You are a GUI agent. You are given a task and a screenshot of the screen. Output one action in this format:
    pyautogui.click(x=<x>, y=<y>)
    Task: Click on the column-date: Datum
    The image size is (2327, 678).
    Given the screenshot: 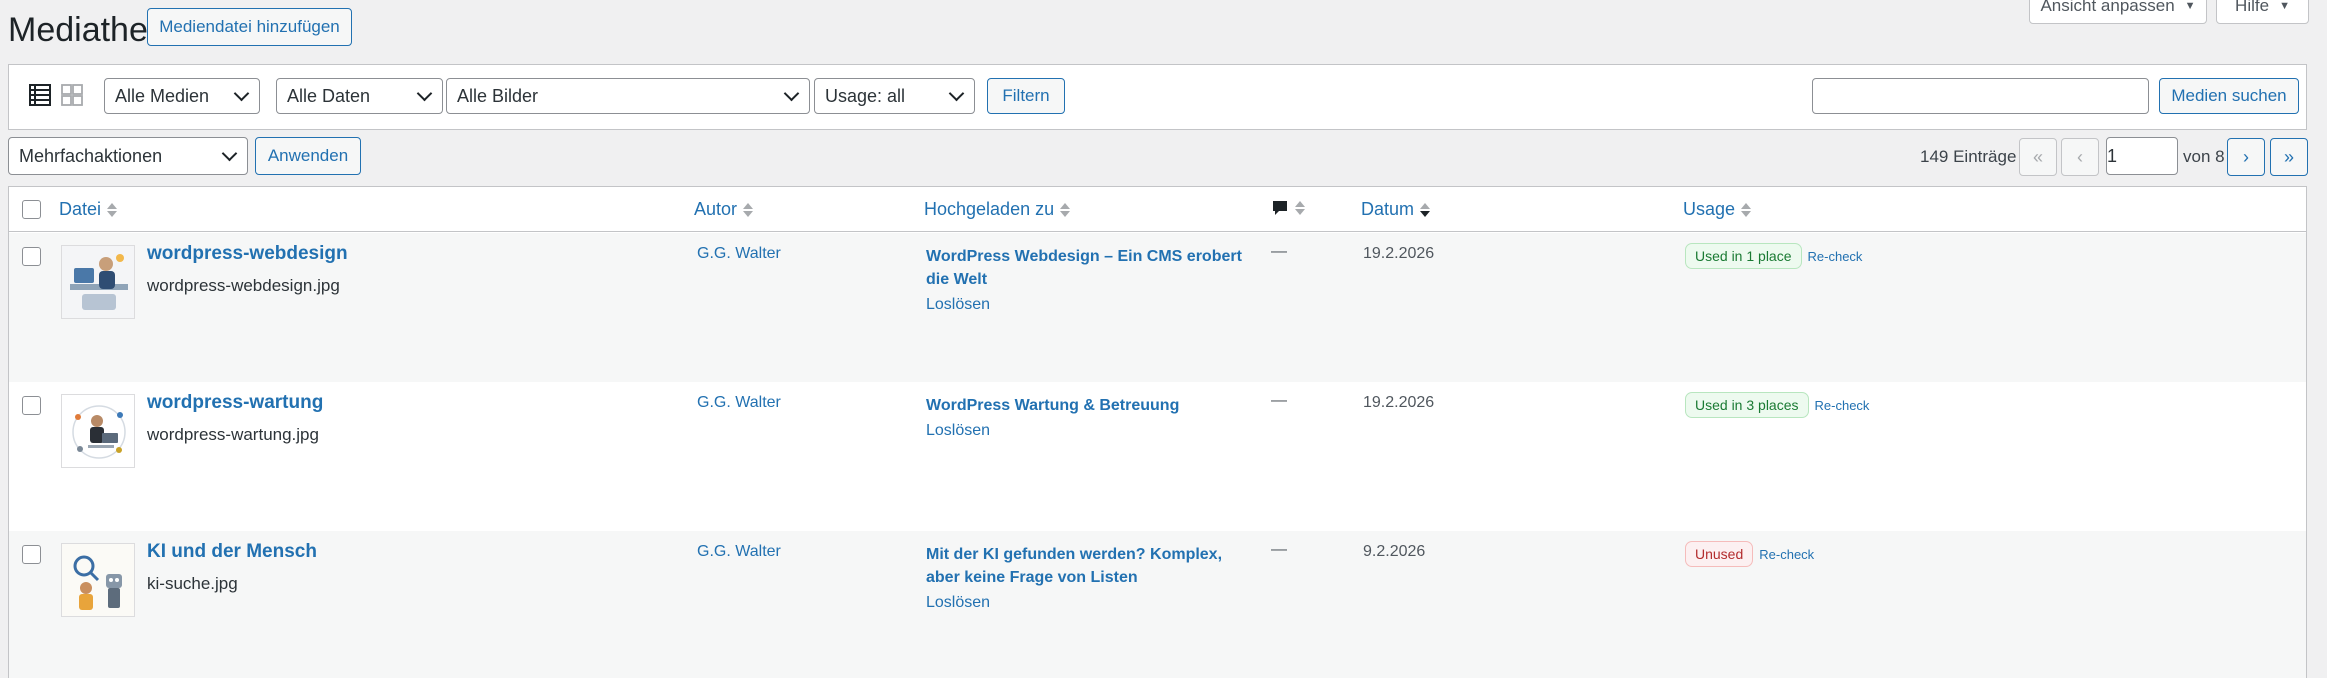 What is the action you would take?
    pyautogui.click(x=1396, y=209)
    